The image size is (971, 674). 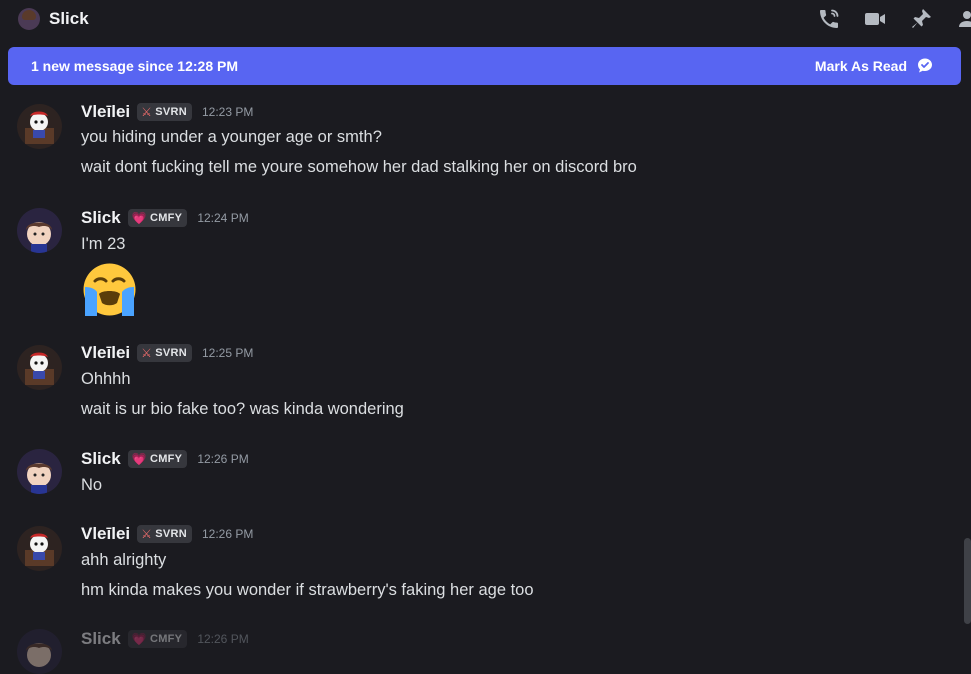 I want to click on message-text: No, so click(x=92, y=485).